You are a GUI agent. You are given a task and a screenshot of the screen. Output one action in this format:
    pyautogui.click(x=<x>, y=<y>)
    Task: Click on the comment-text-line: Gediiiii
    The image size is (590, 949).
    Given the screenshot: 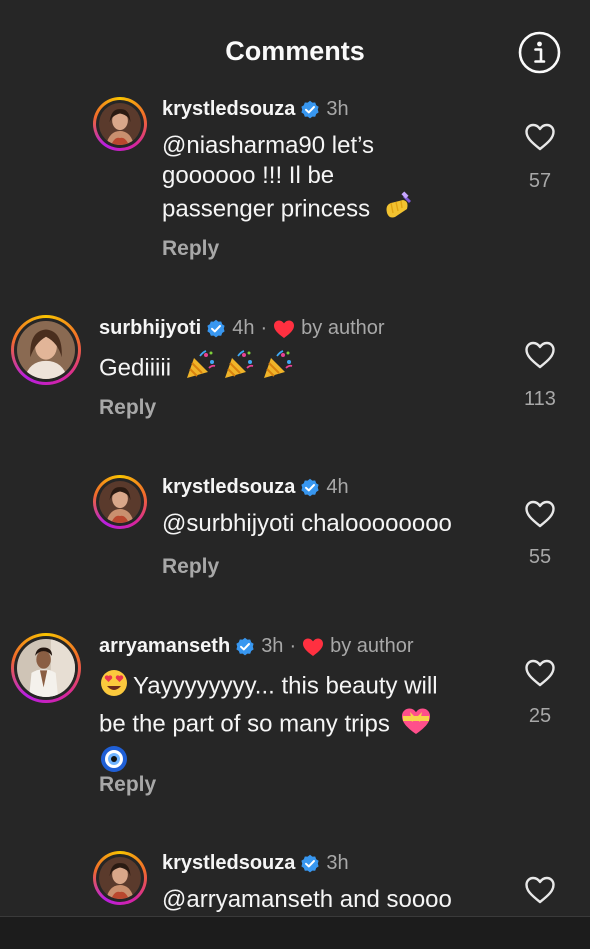 What is the action you would take?
    pyautogui.click(x=135, y=368)
    